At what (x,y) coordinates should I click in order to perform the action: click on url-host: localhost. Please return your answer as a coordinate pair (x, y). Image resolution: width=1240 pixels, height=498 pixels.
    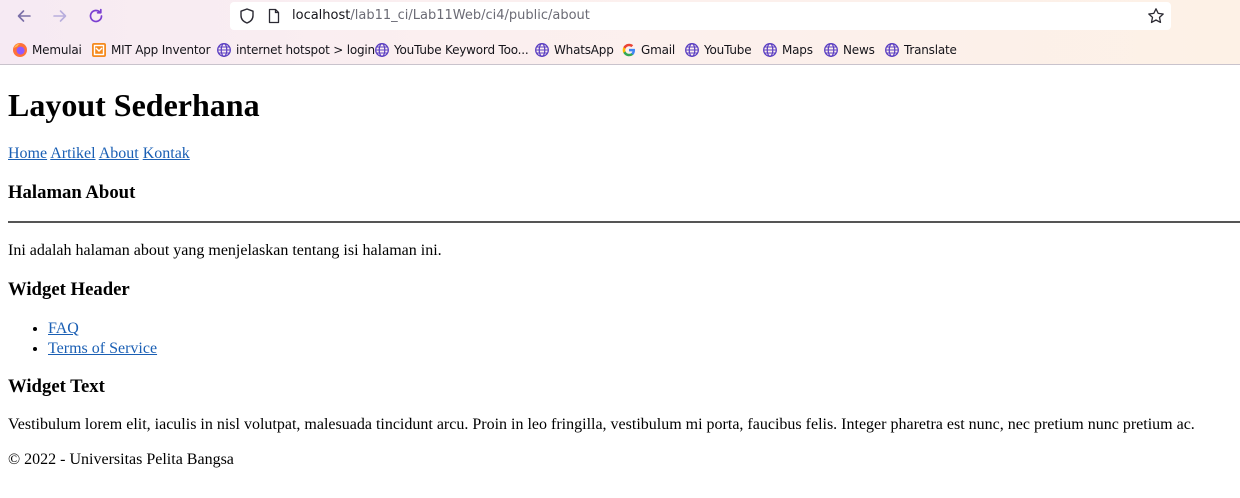
    Looking at the image, I should click on (321, 15).